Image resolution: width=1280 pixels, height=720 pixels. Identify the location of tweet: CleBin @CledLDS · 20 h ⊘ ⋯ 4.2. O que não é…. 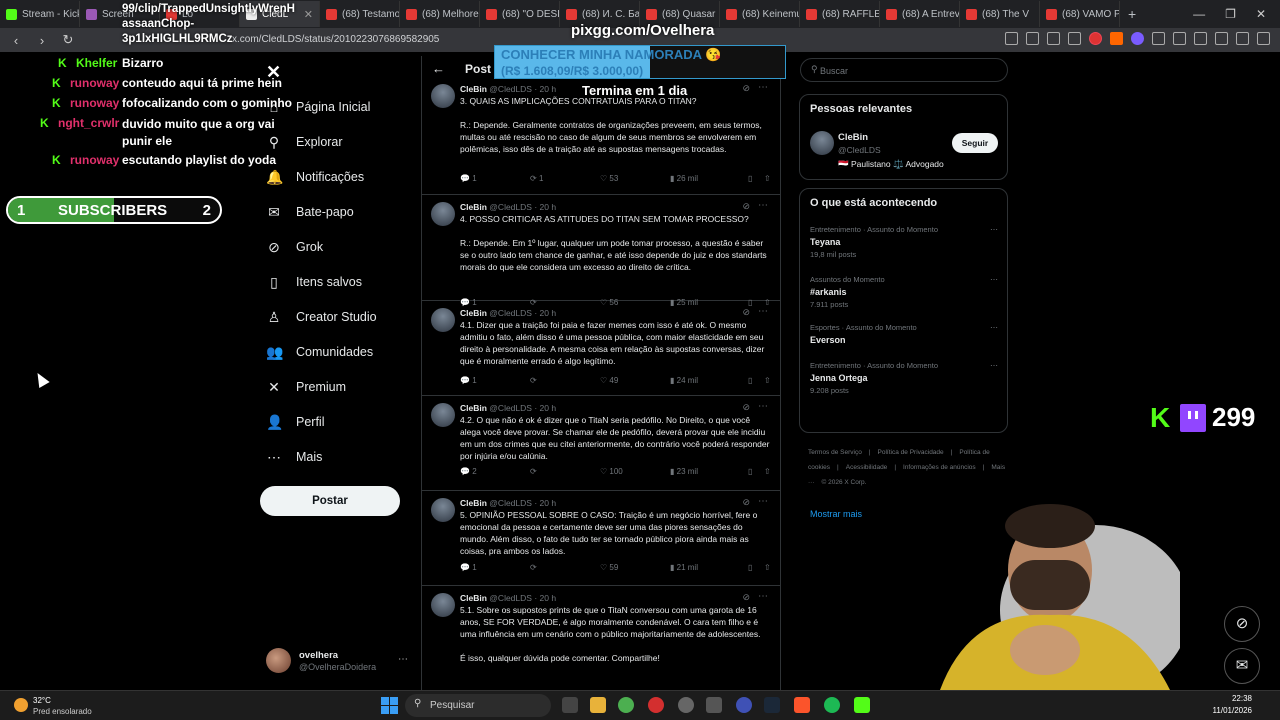
(601, 446).